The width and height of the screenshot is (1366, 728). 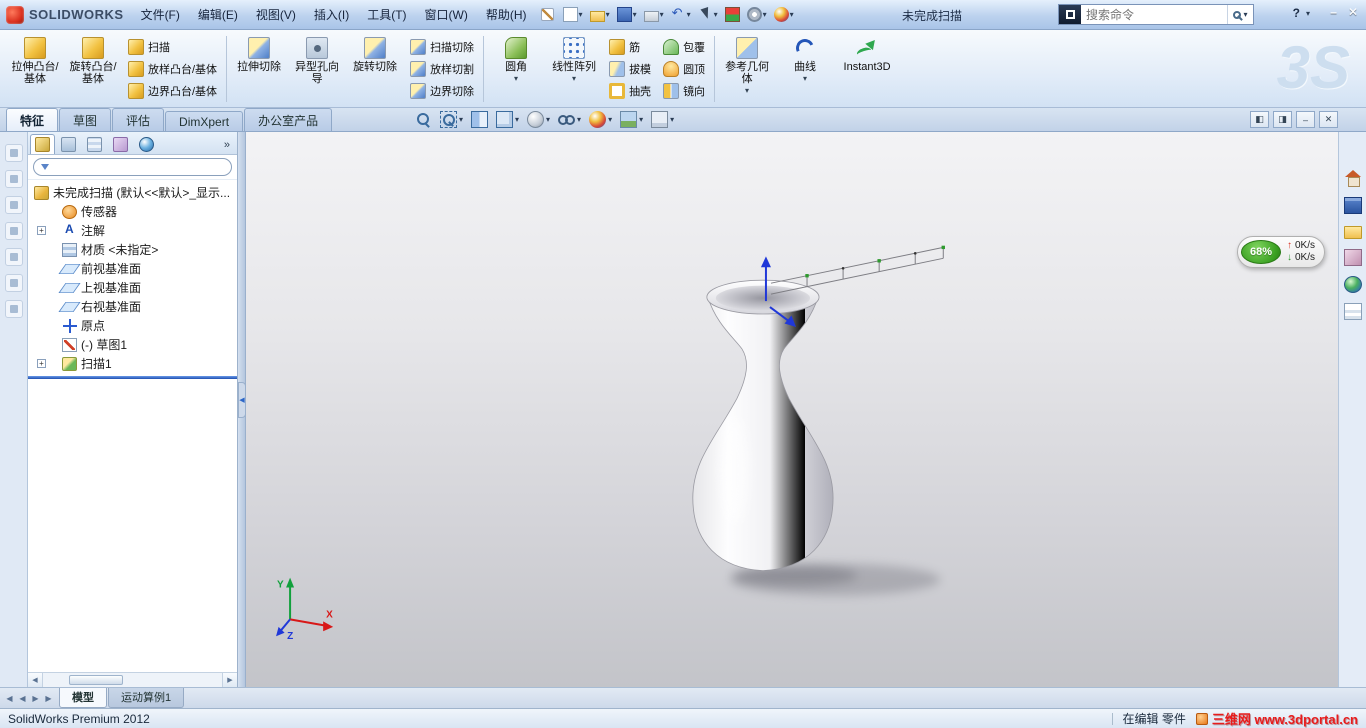 What do you see at coordinates (662, 119) in the screenshot?
I see `view-settings-button: ▾` at bounding box center [662, 119].